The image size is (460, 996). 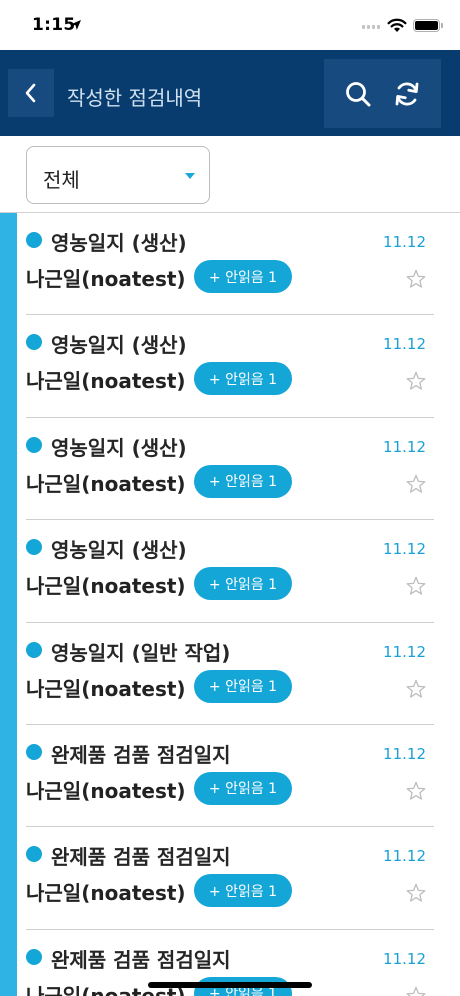 I want to click on list-item: 영농일지 (일반 작업) 11.12 나근일(noatest) + 안읽음 1, so click(x=230, y=674).